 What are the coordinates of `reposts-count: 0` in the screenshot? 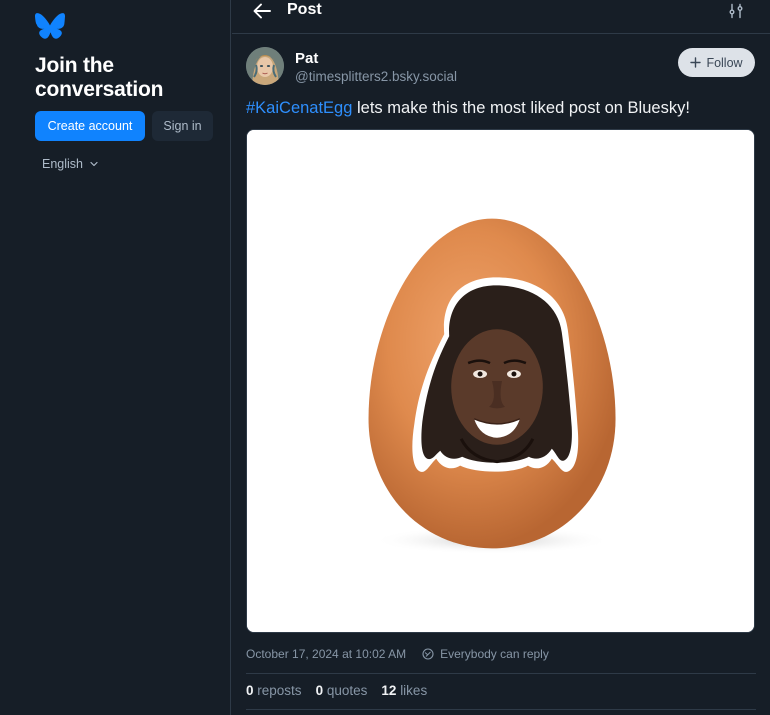 It's located at (250, 690).